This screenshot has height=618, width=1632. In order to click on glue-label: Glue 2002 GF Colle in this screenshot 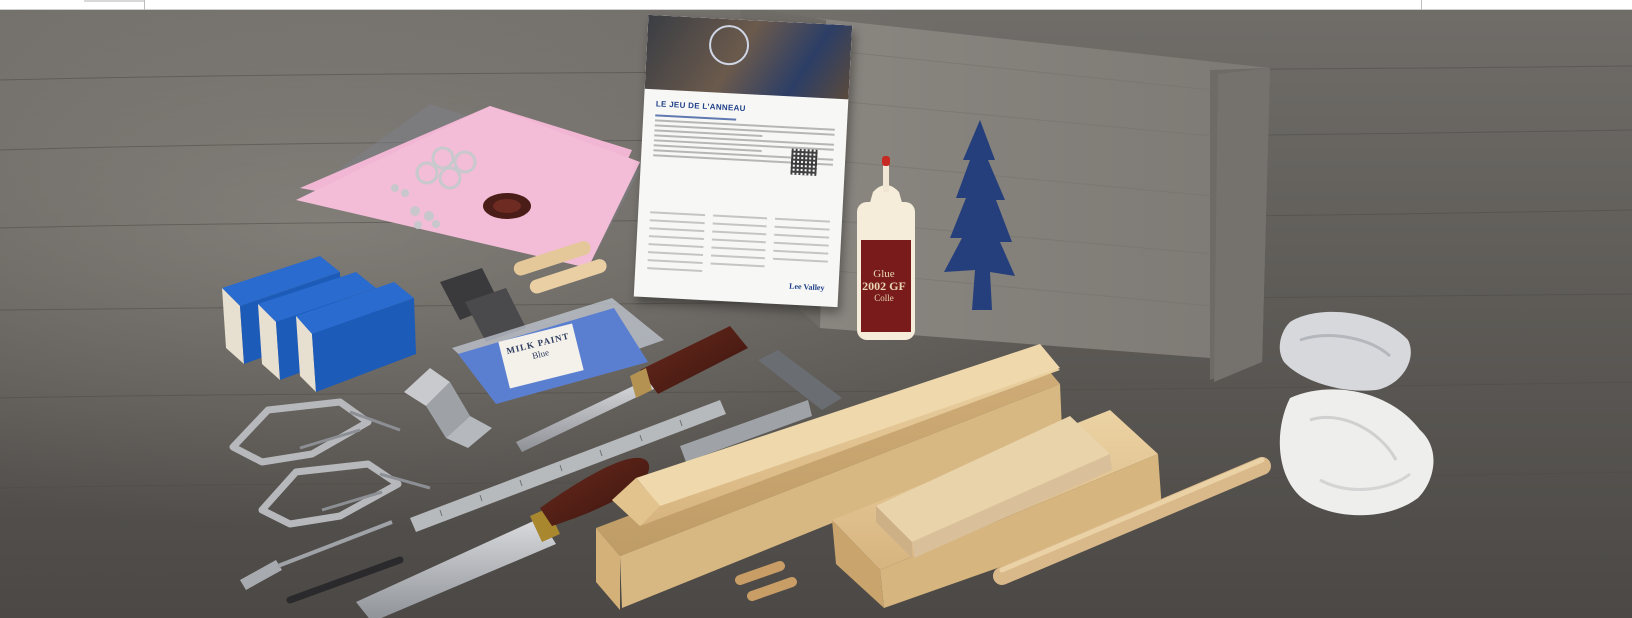, I will do `click(884, 286)`.